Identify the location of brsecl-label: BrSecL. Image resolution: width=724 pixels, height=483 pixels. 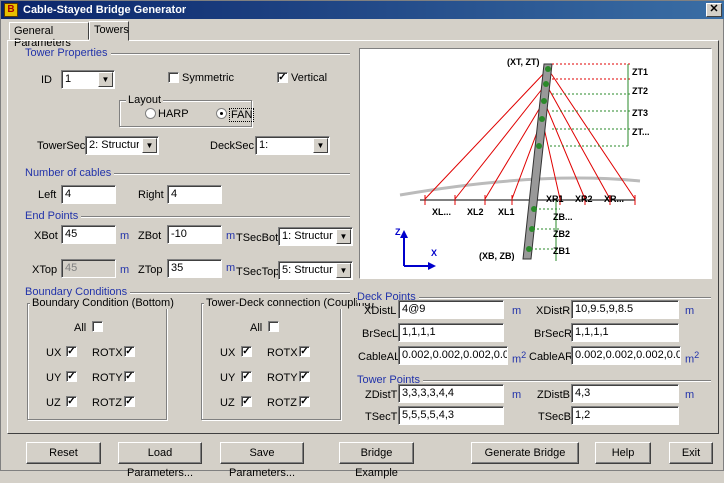
(380, 334).